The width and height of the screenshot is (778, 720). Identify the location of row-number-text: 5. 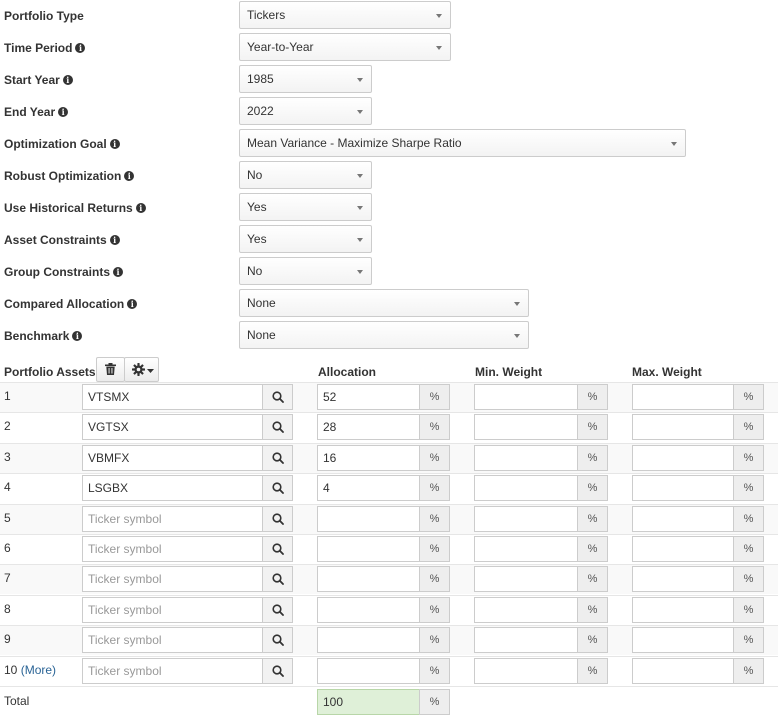
(7, 517).